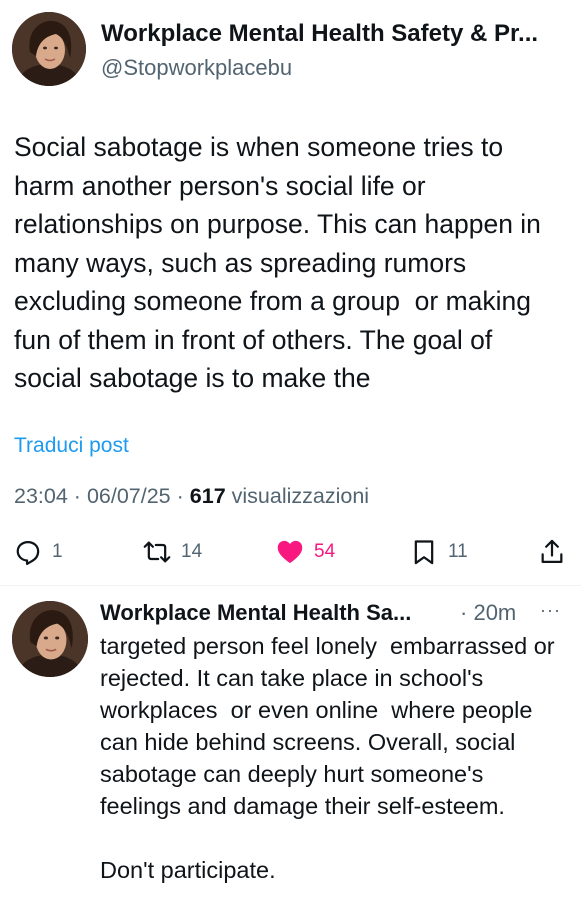 This screenshot has height=900, width=581. What do you see at coordinates (207, 496) in the screenshot?
I see `views-count: 617` at bounding box center [207, 496].